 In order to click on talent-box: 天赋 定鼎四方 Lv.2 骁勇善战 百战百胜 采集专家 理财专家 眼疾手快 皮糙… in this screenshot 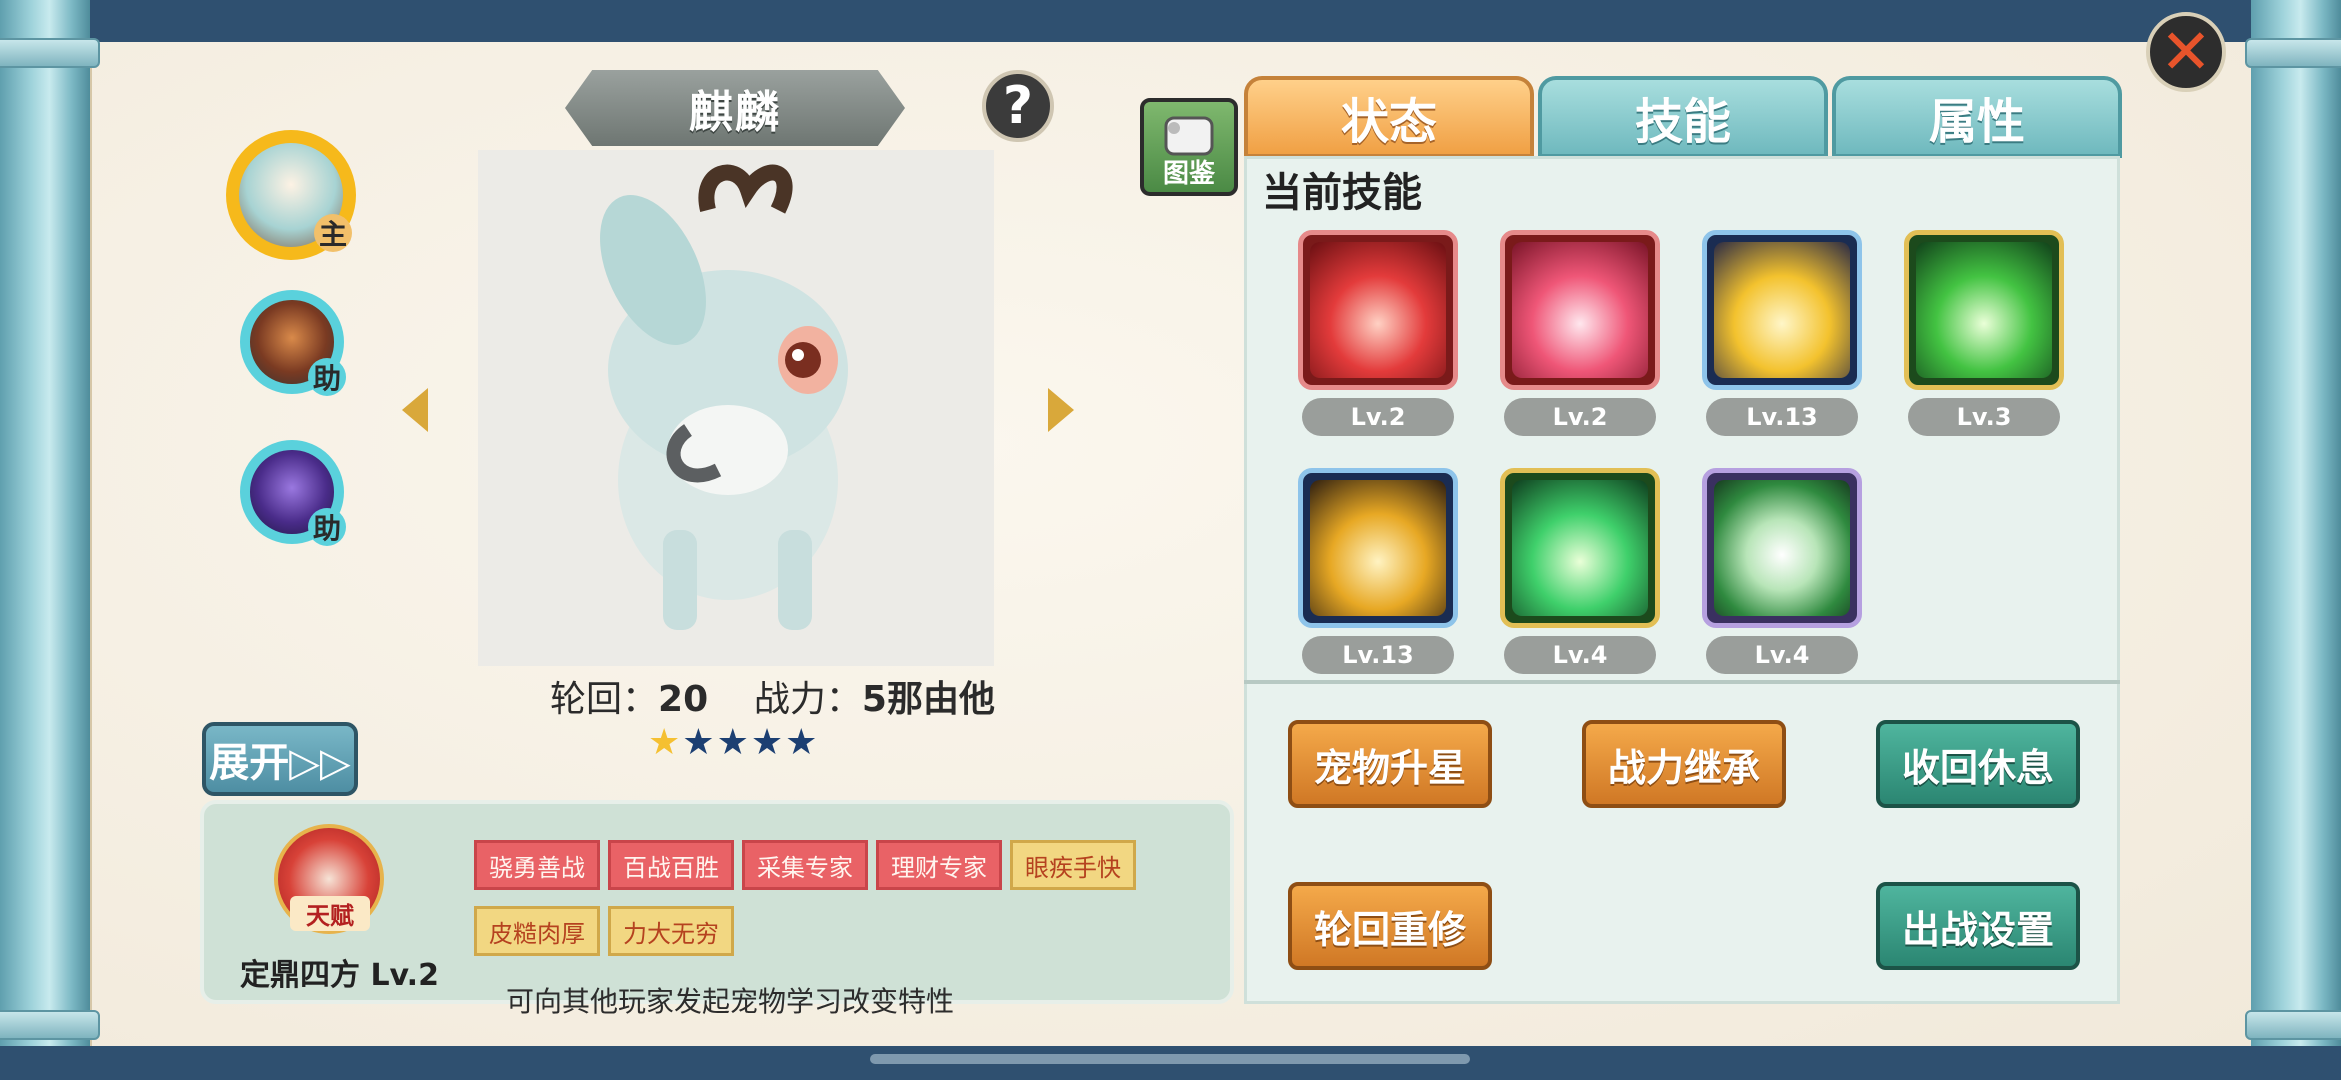, I will do `click(717, 902)`.